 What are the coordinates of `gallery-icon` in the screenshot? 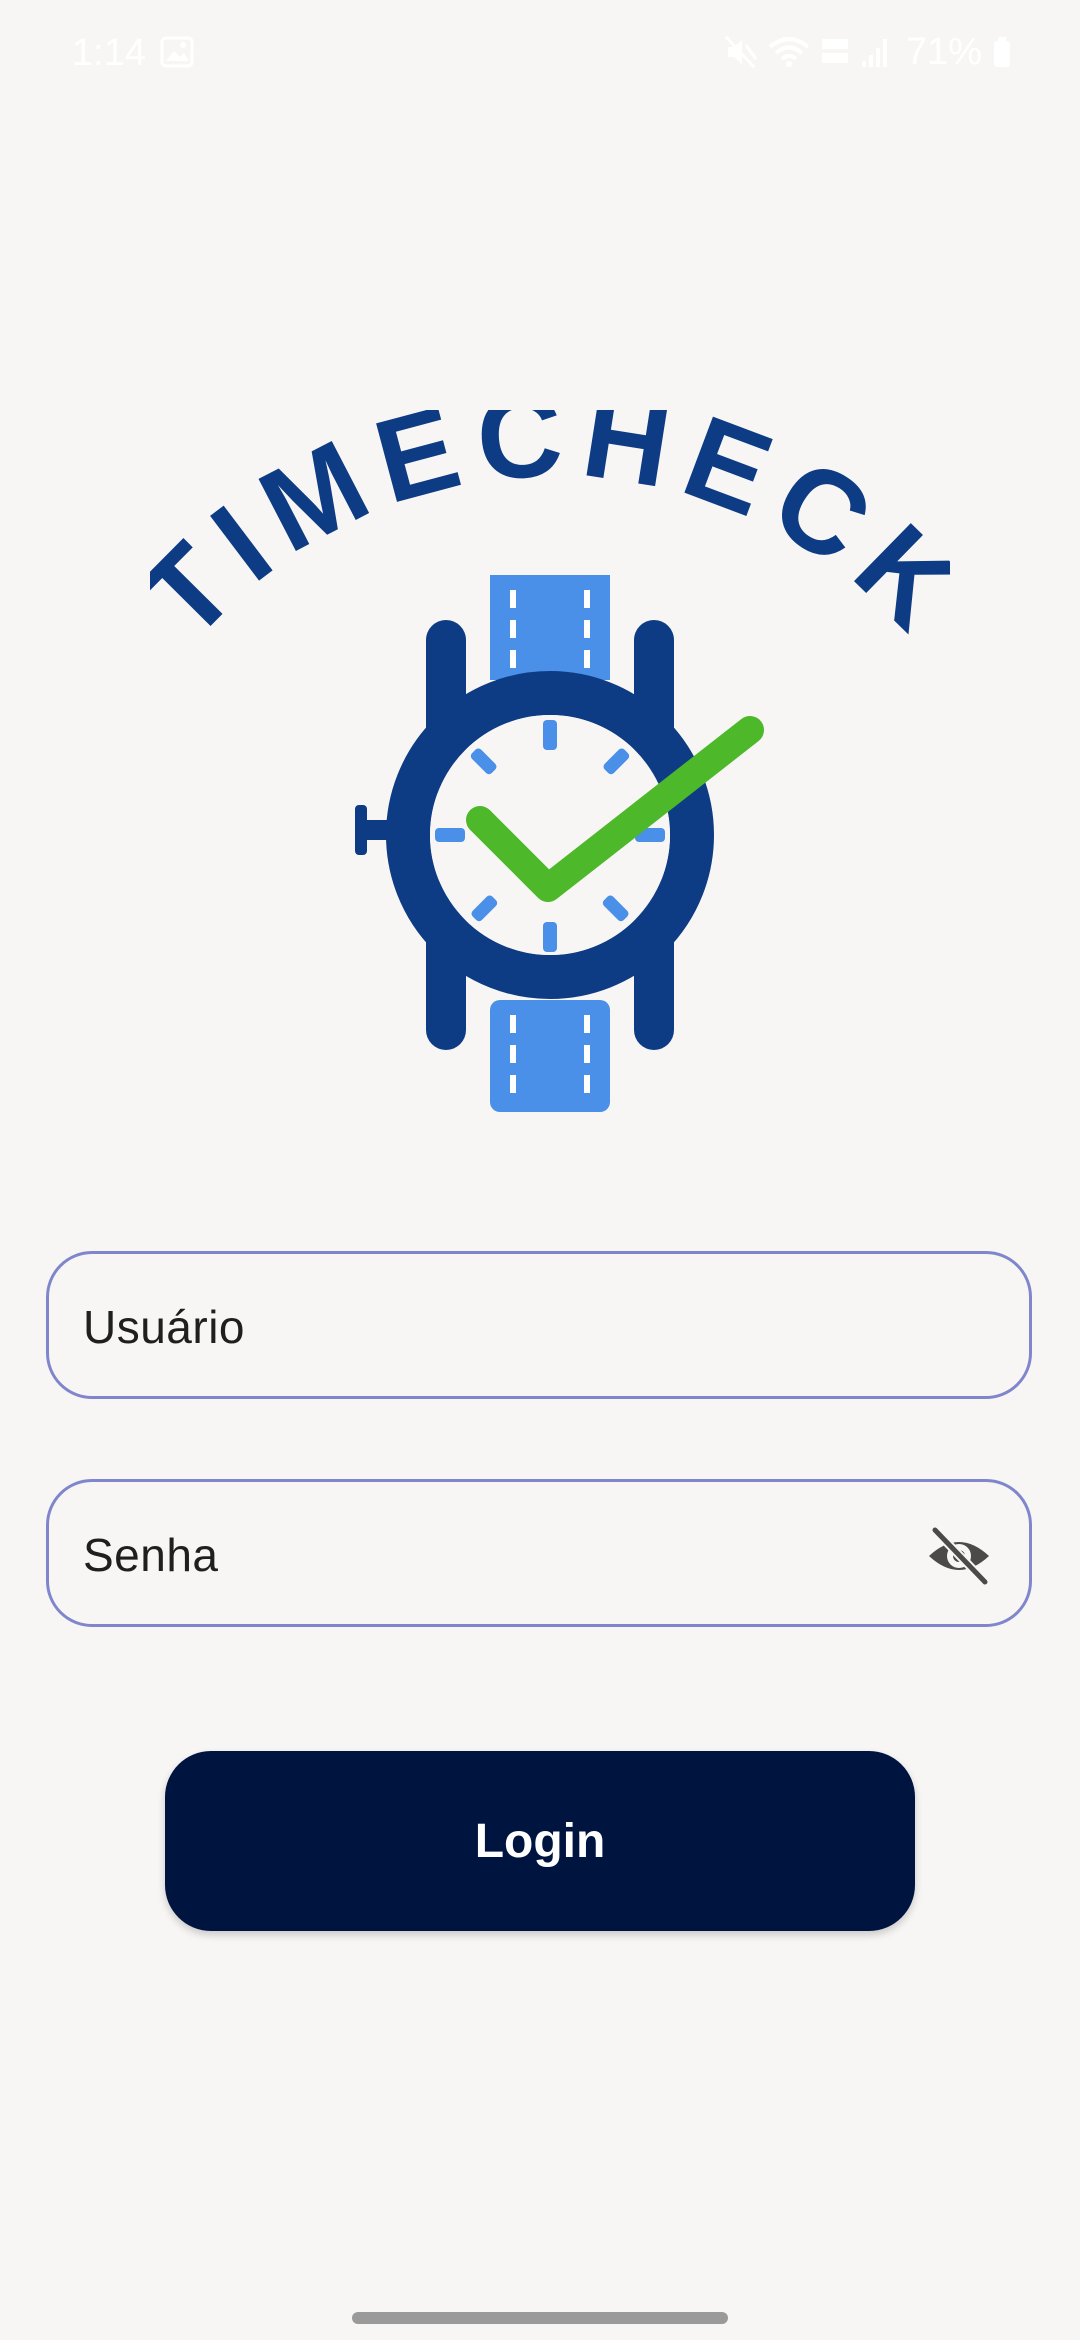 It's located at (177, 52).